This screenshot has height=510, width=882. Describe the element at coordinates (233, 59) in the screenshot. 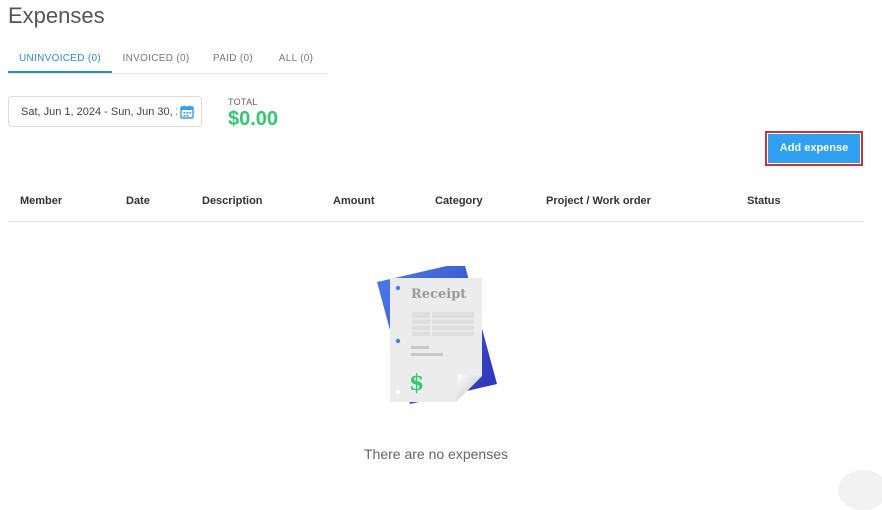

I see `tab-paid: PAID (0)` at that location.